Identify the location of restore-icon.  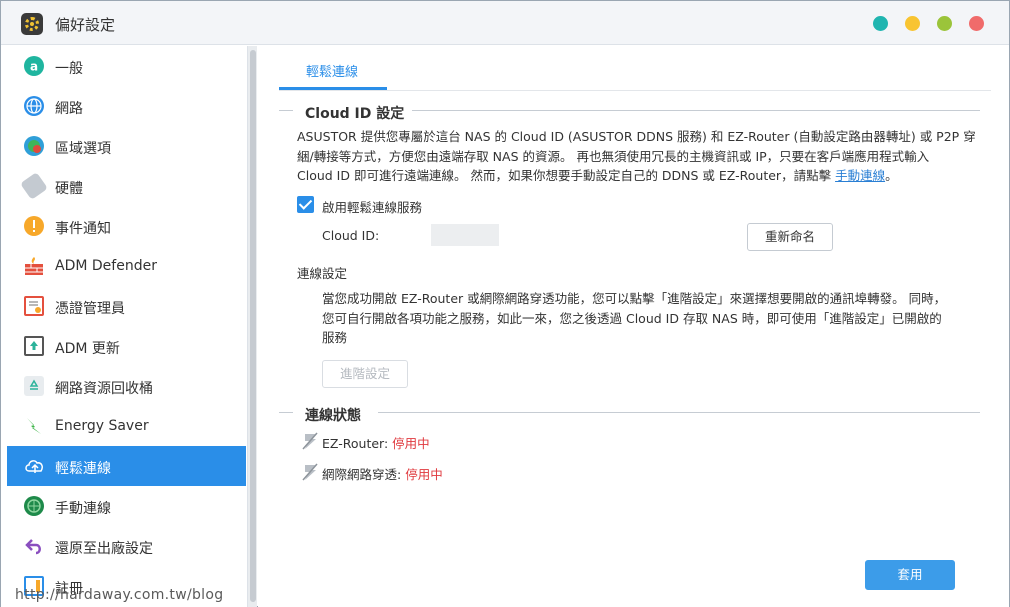
(34, 546).